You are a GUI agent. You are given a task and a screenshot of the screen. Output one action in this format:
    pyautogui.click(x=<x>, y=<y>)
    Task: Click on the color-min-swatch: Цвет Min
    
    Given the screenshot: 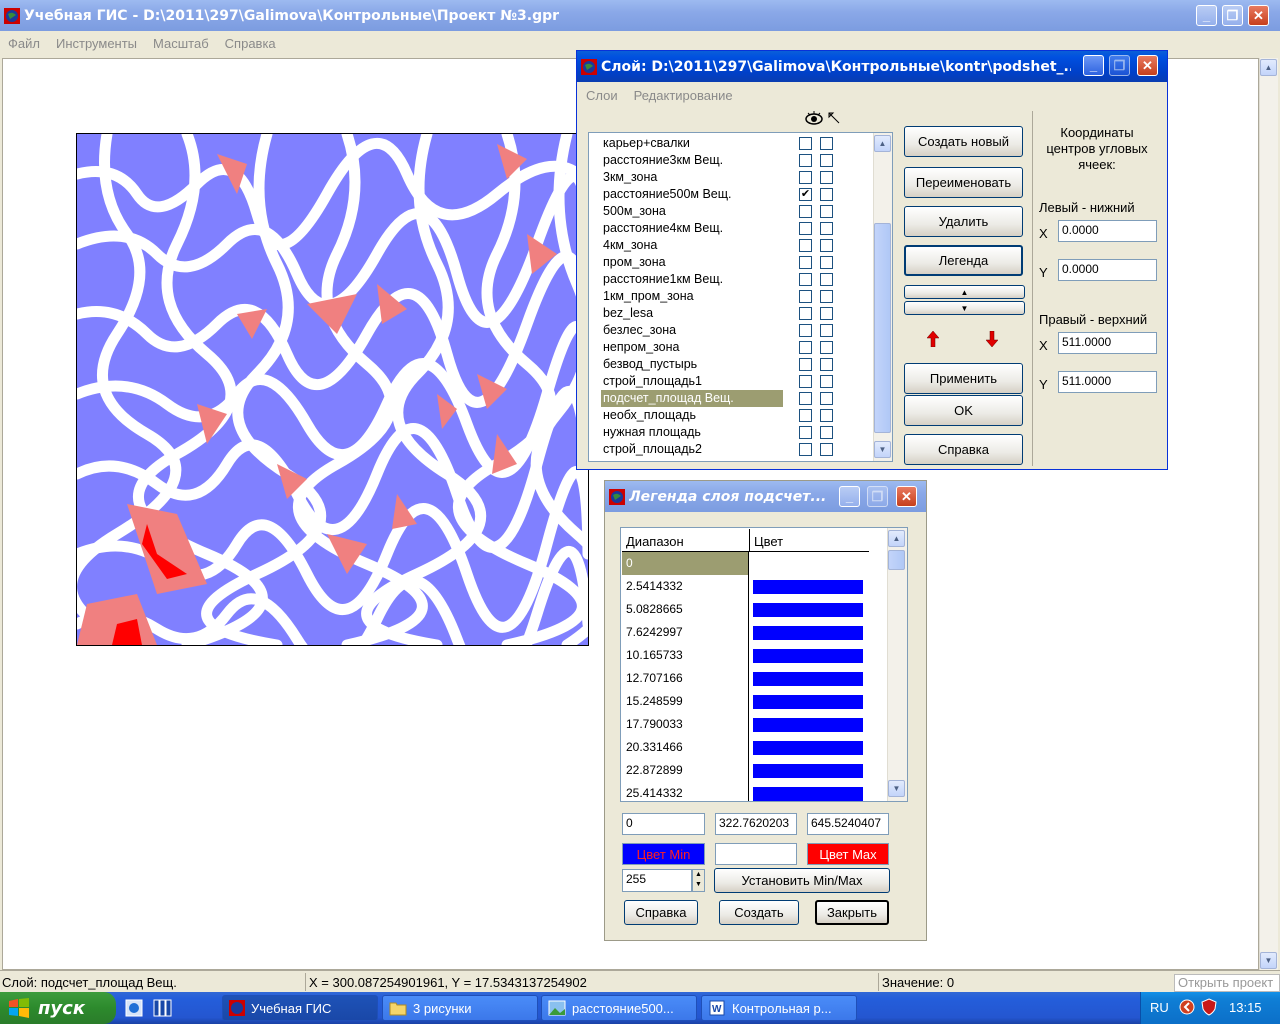 What is the action you would take?
    pyautogui.click(x=663, y=854)
    